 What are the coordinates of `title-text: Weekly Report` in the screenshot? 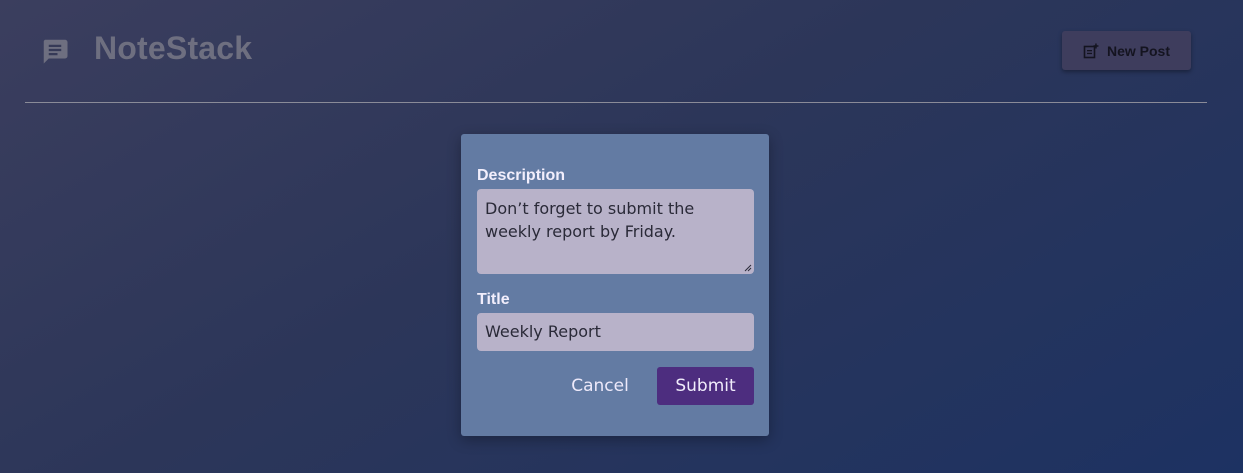 It's located at (543, 331).